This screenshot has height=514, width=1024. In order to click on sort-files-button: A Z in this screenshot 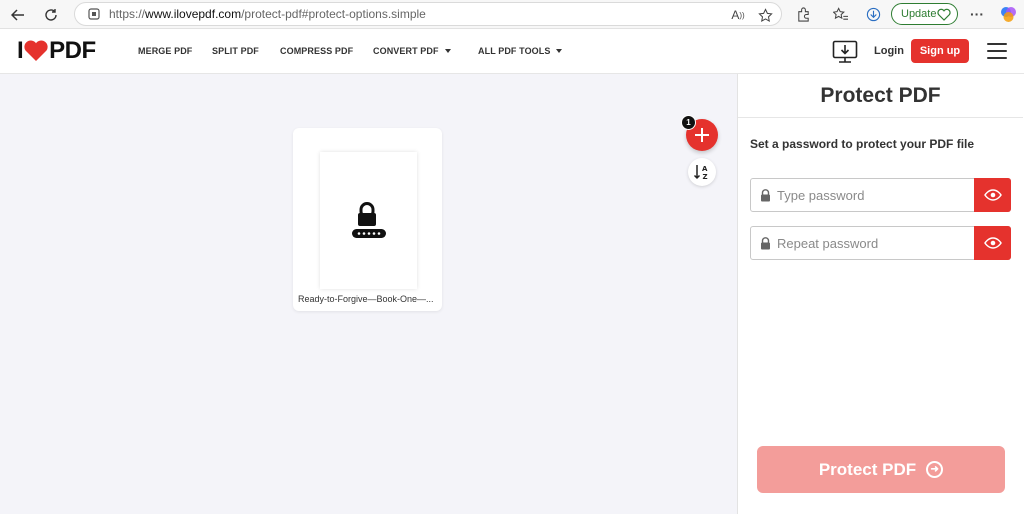, I will do `click(702, 172)`.